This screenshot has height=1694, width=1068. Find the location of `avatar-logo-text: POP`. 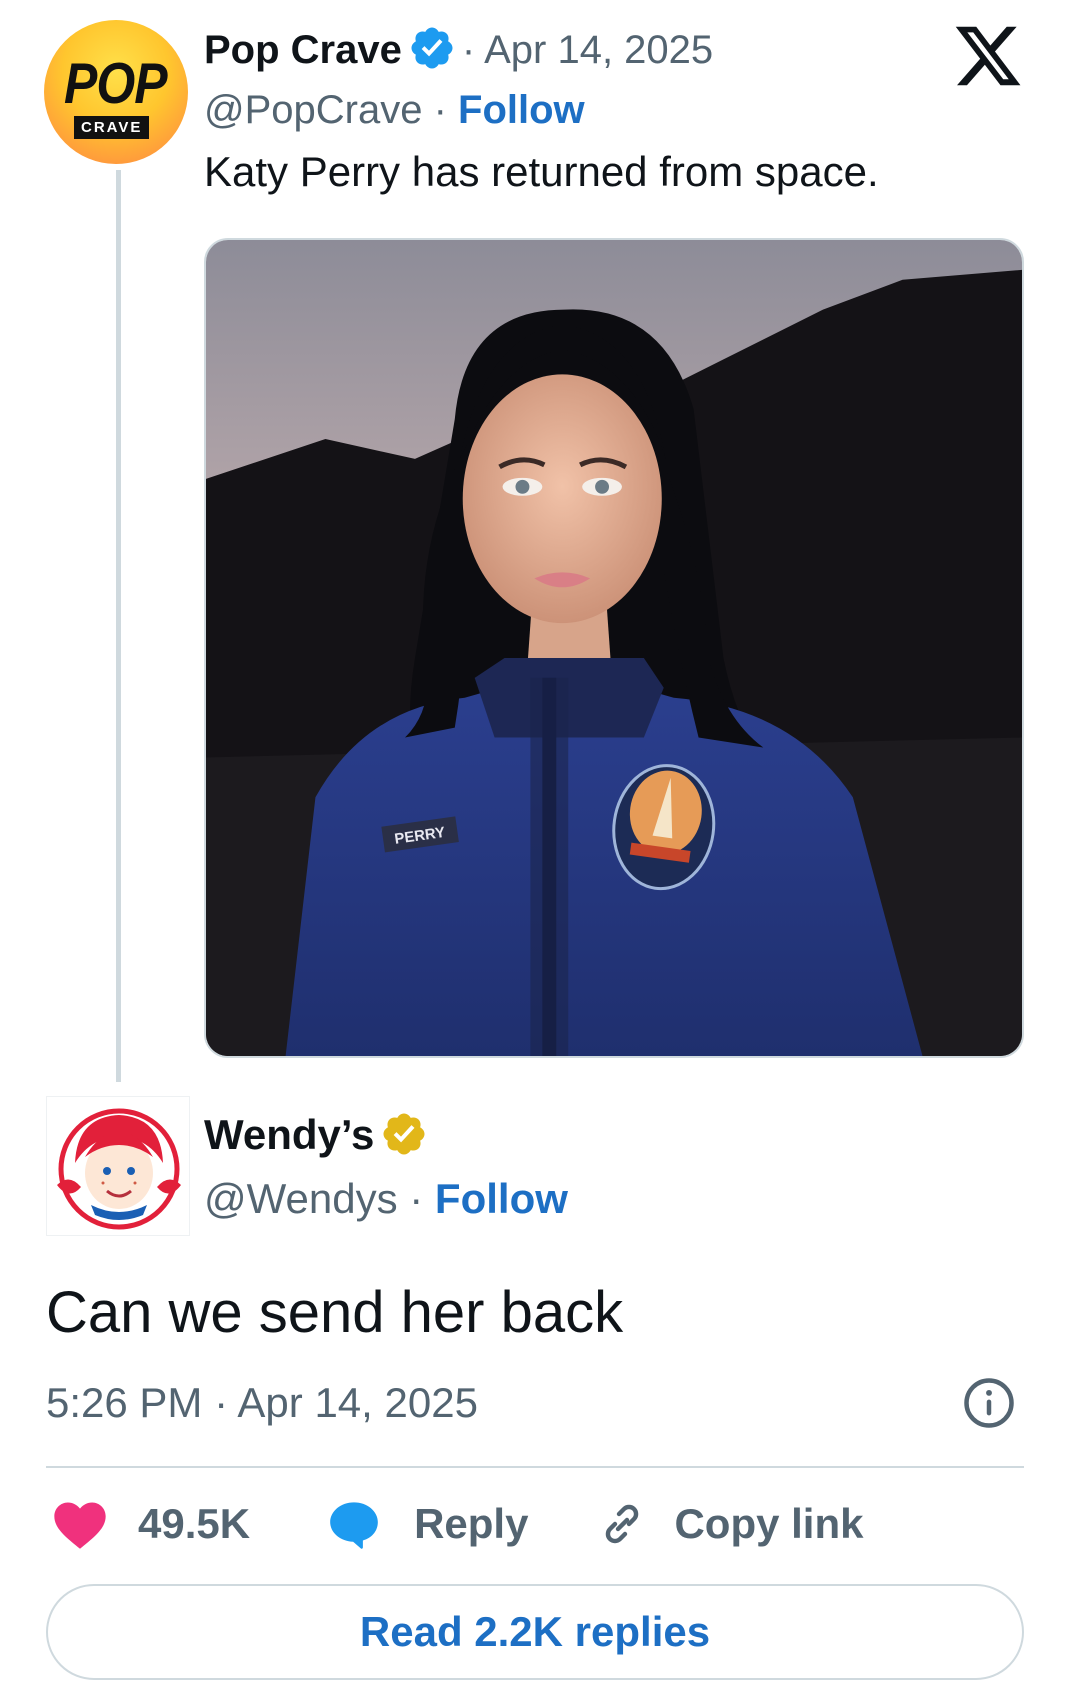

avatar-logo-text: POP is located at coordinates (116, 83).